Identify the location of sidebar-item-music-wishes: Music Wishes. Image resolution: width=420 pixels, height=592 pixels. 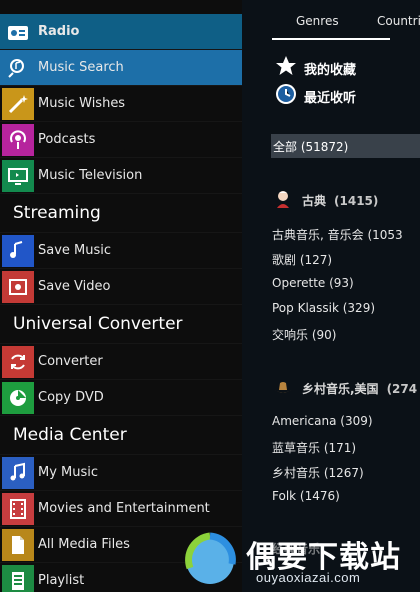
(121, 104).